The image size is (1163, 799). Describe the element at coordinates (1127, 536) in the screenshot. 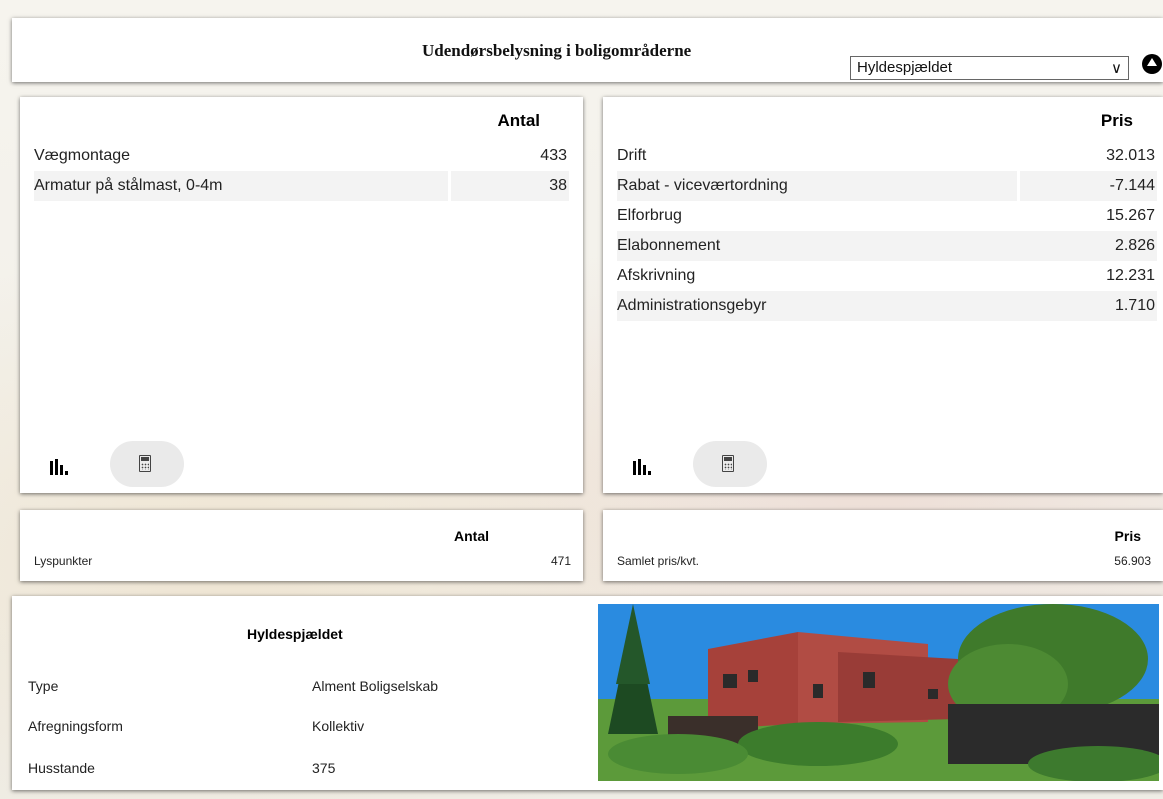

I see `summary-header: Pris` at that location.